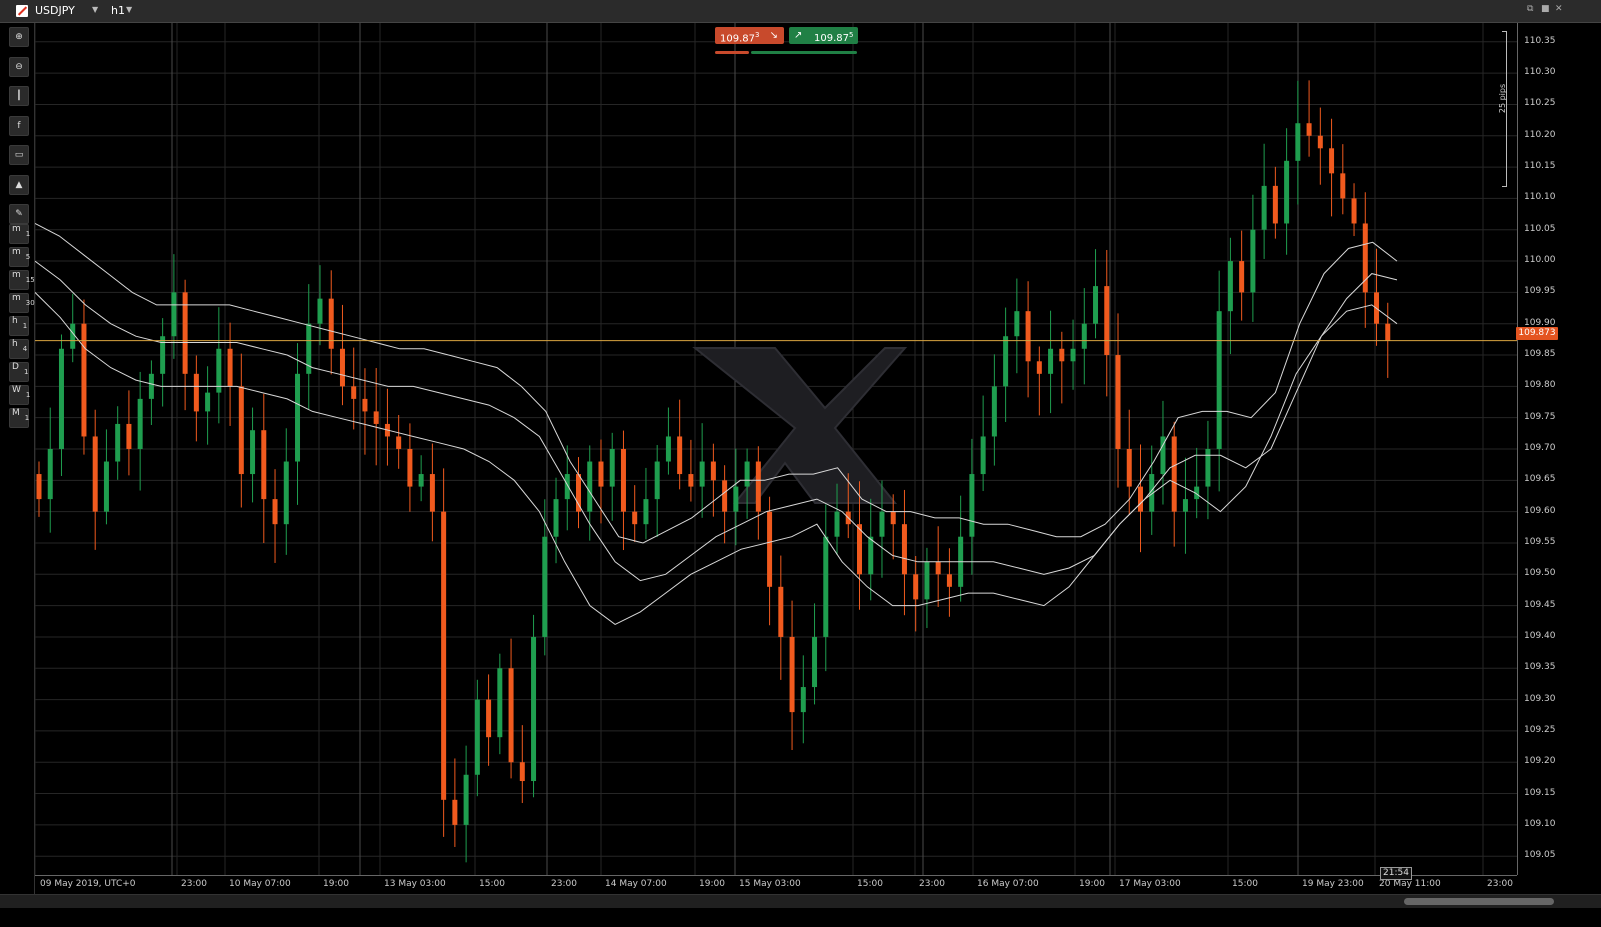  What do you see at coordinates (19, 37) in the screenshot?
I see `zoom-in-icon: ⊕` at bounding box center [19, 37].